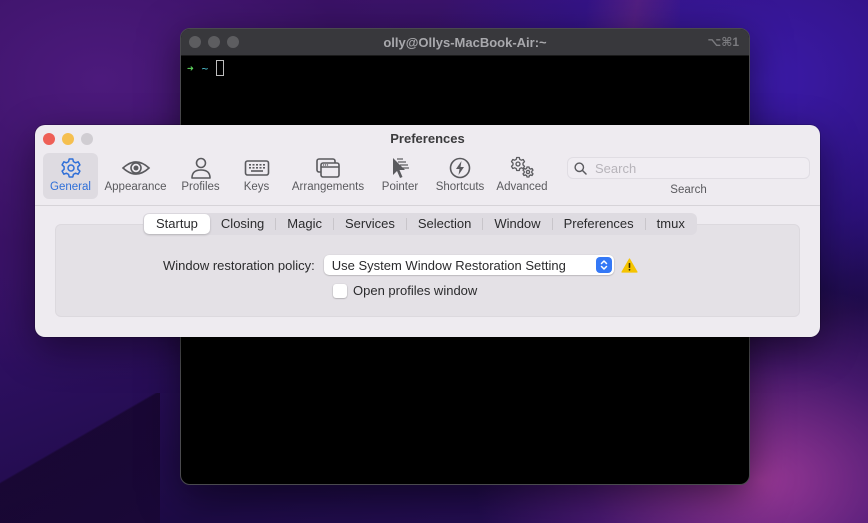 This screenshot has width=868, height=523. What do you see at coordinates (580, 168) in the screenshot?
I see `search-icon` at bounding box center [580, 168].